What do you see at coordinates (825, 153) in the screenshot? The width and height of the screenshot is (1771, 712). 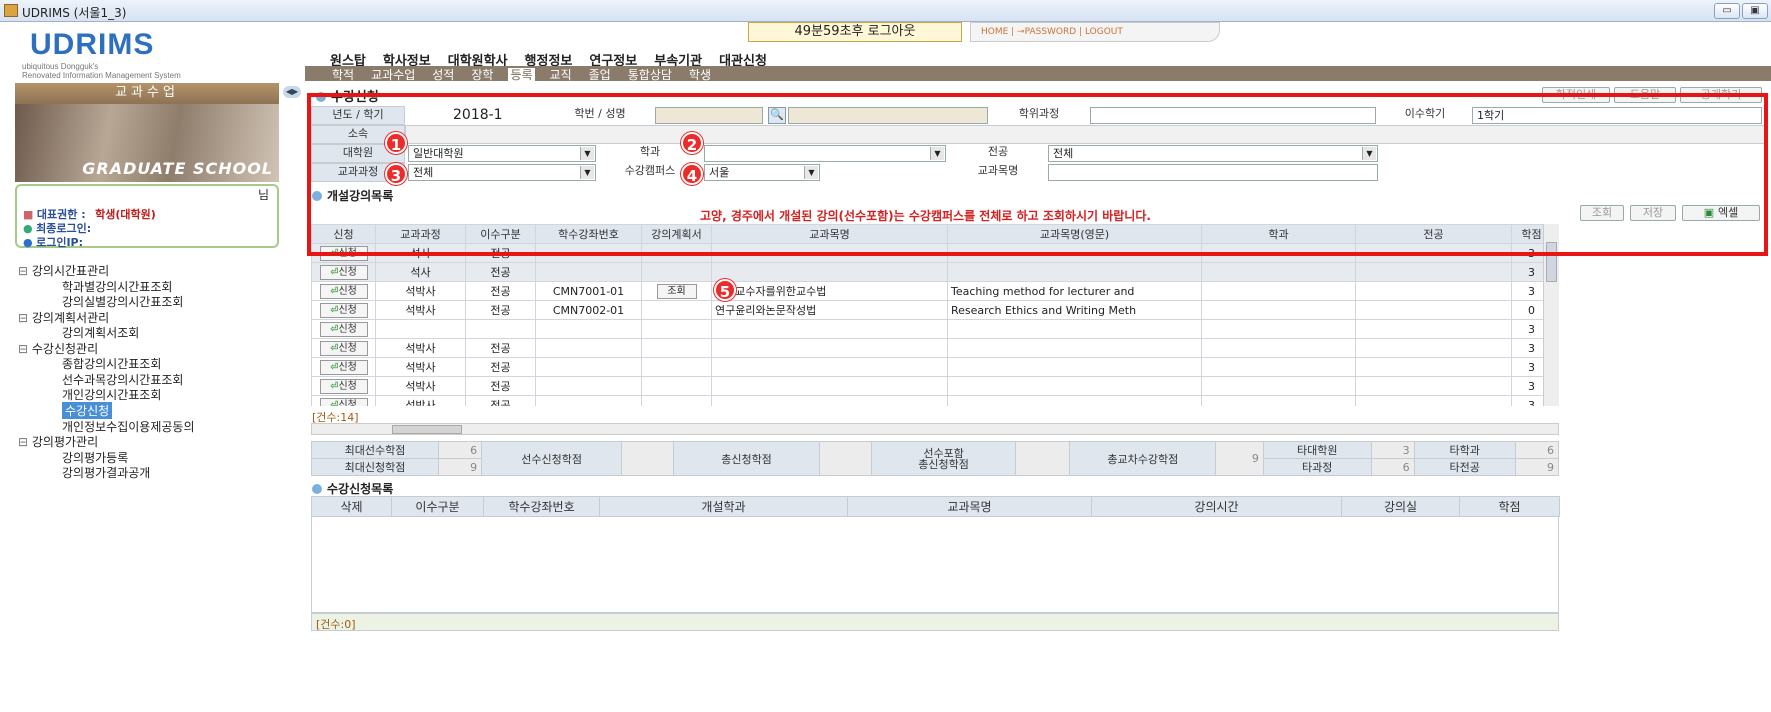 I see `department-select: ▼` at bounding box center [825, 153].